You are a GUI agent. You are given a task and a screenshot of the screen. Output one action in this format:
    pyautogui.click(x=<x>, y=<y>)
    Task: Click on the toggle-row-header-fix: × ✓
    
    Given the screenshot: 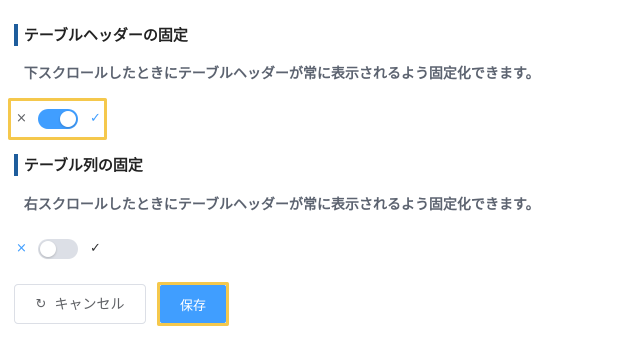 What is the action you would take?
    pyautogui.click(x=57, y=119)
    